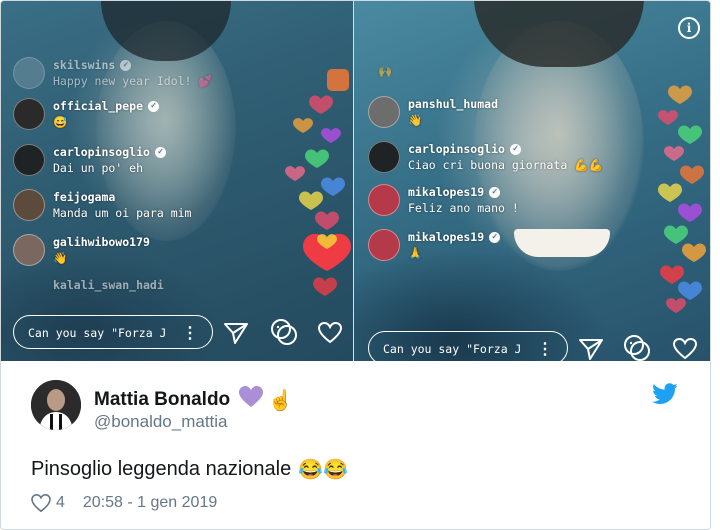 The height and width of the screenshot is (530, 720). I want to click on live-comment: mikalopes19 ✓ Feliz ano mano !, so click(443, 200).